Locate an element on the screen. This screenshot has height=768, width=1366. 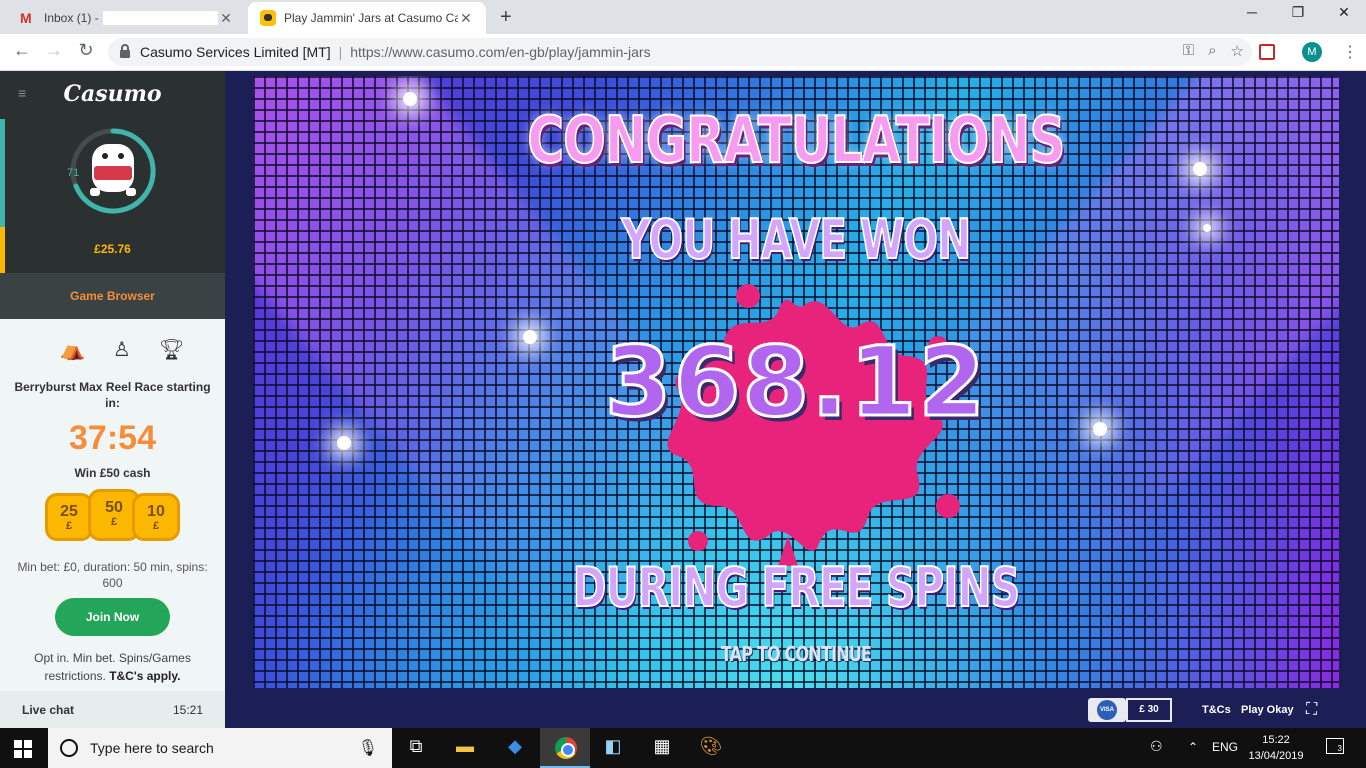
casumo-favicon-icon is located at coordinates (268, 18).